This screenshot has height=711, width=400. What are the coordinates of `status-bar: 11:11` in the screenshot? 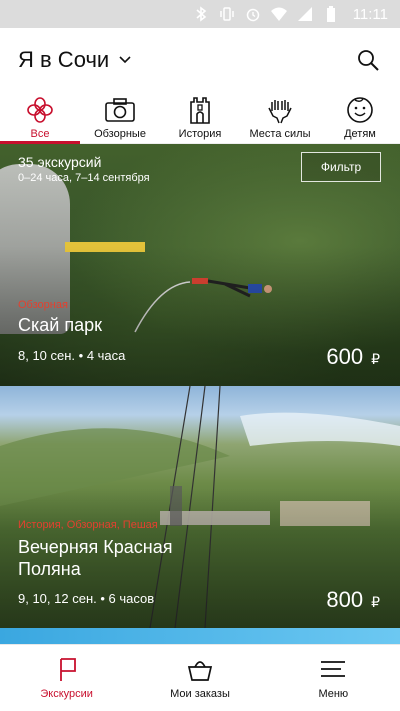 It's located at (200, 14).